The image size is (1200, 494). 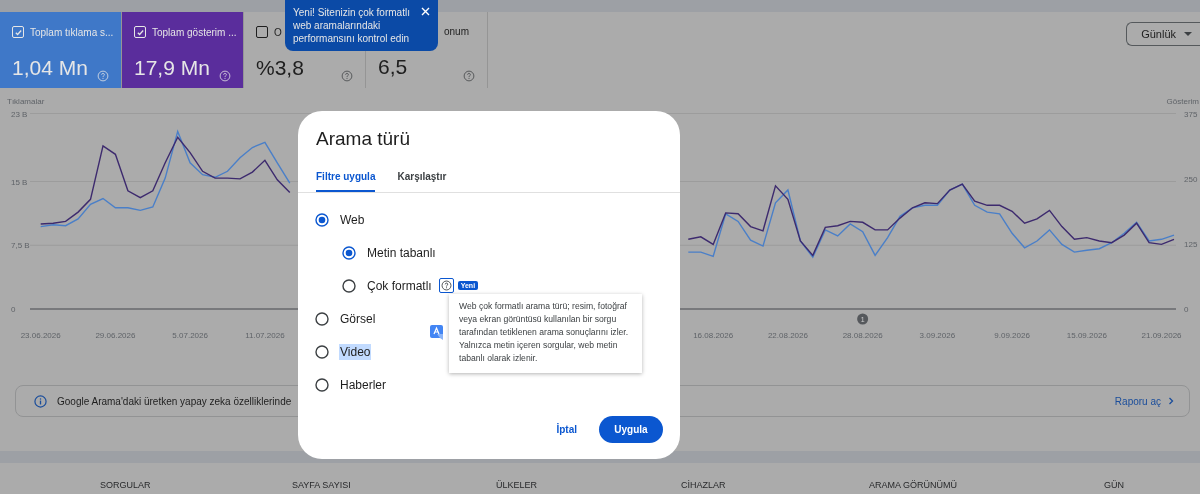 What do you see at coordinates (280, 68) in the screenshot?
I see `metric-value: %3,8` at bounding box center [280, 68].